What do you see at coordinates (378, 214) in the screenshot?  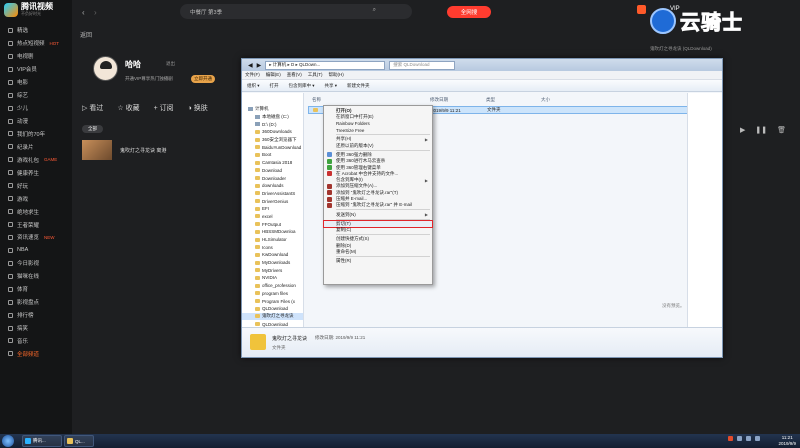 I see `context-menu-item: 发送到(N) ▶` at bounding box center [378, 214].